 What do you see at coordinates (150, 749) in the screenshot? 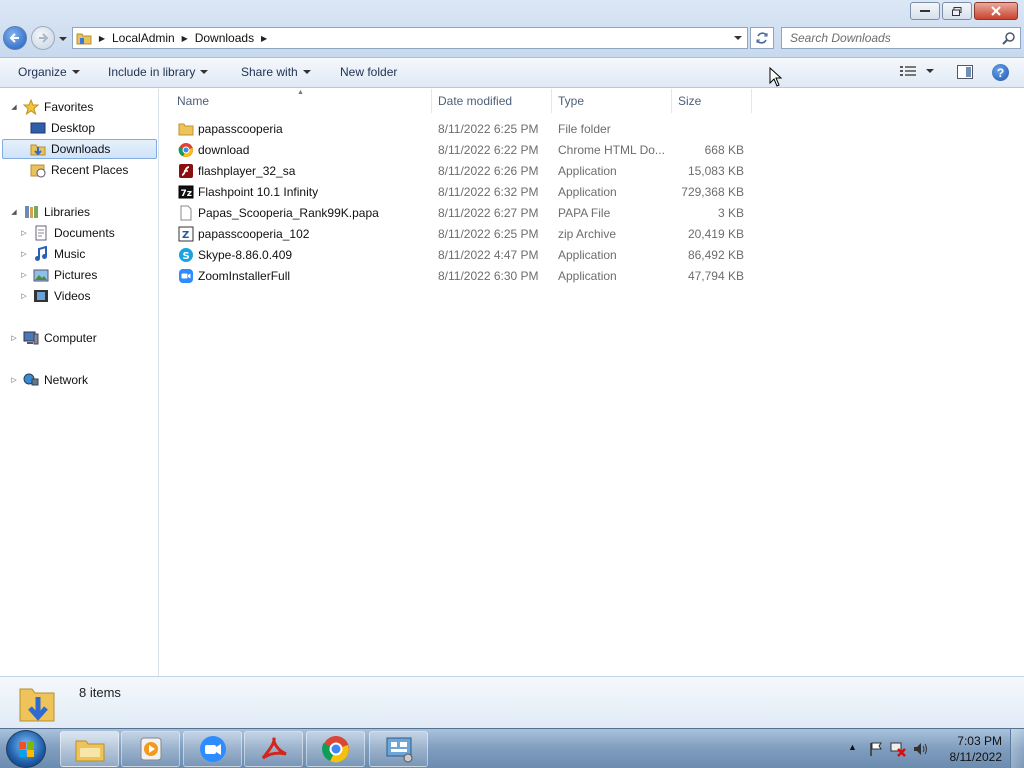
I see `taskbar-media-player` at bounding box center [150, 749].